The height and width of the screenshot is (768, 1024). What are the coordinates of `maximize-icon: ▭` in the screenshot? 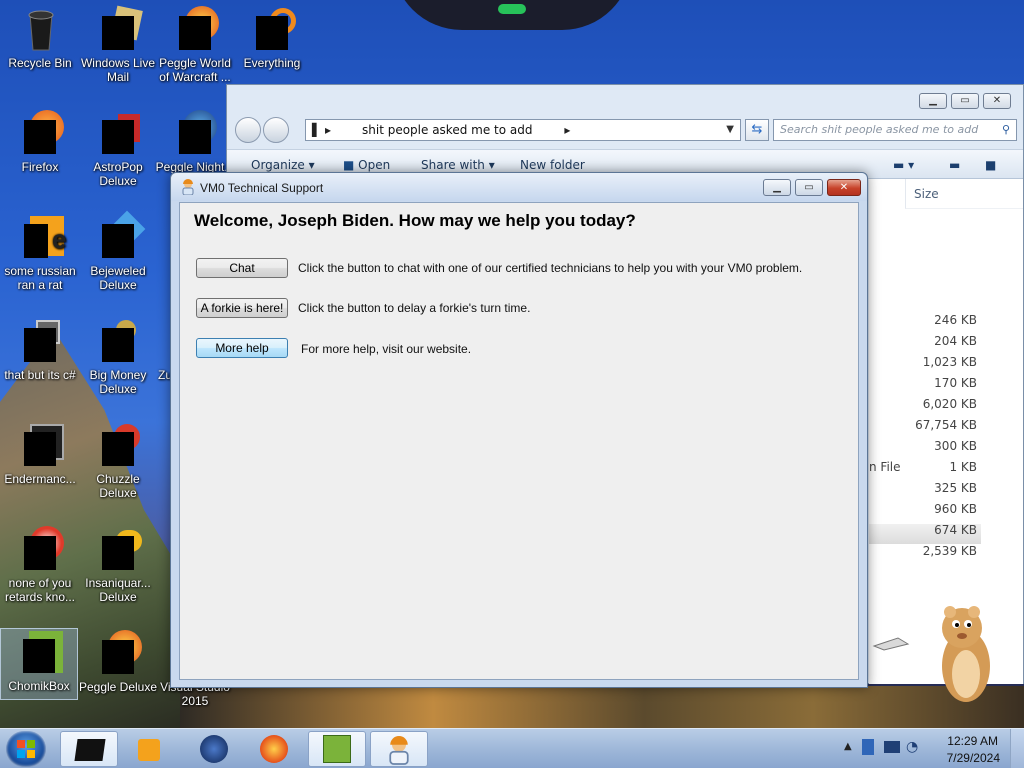 It's located at (965, 101).